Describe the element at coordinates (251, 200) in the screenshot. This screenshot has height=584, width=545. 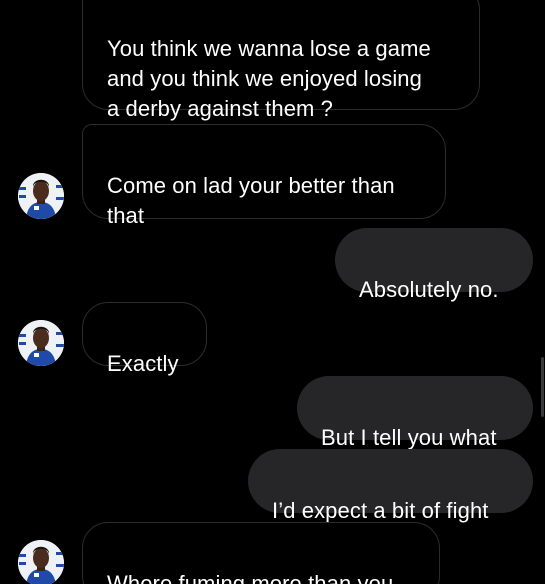
I see `message-text: Come on lad your better than that` at that location.